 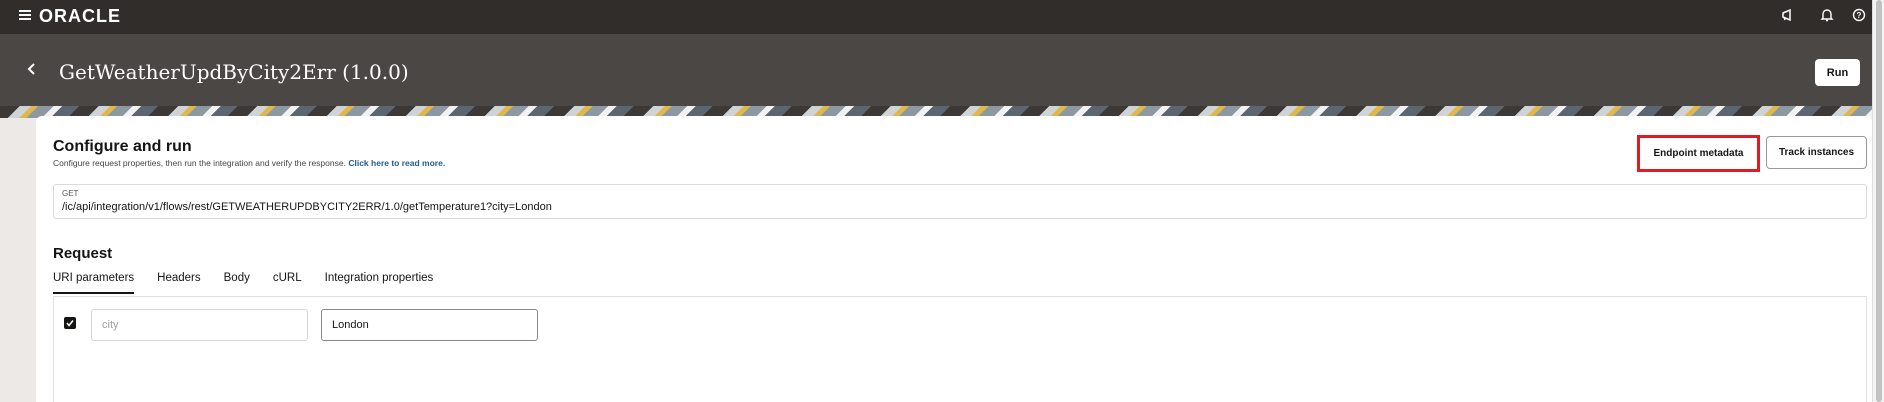 I want to click on menu-icon, so click(x=25, y=15).